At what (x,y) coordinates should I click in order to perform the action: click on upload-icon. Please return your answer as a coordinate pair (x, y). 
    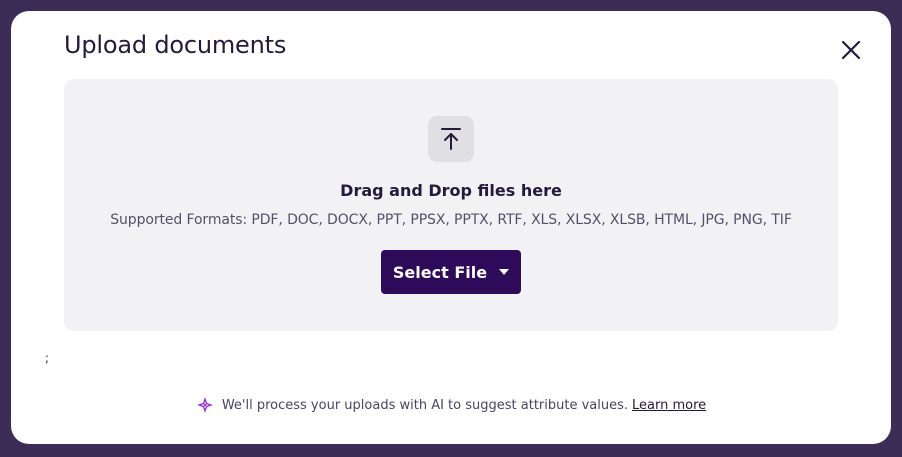
    Looking at the image, I should click on (451, 139).